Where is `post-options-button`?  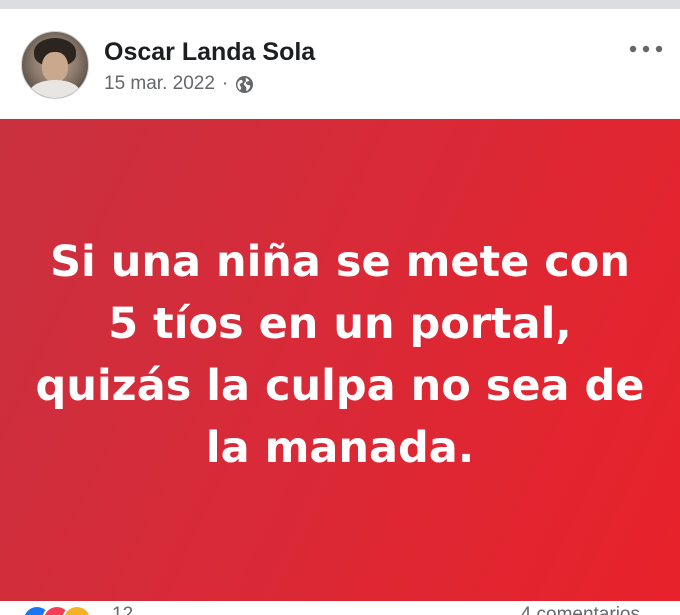
post-options-button is located at coordinates (646, 49).